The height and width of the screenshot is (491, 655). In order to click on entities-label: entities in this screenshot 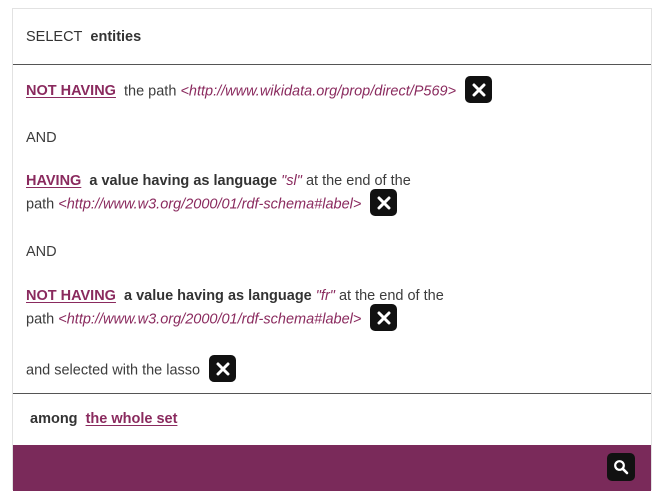, I will do `click(116, 36)`.